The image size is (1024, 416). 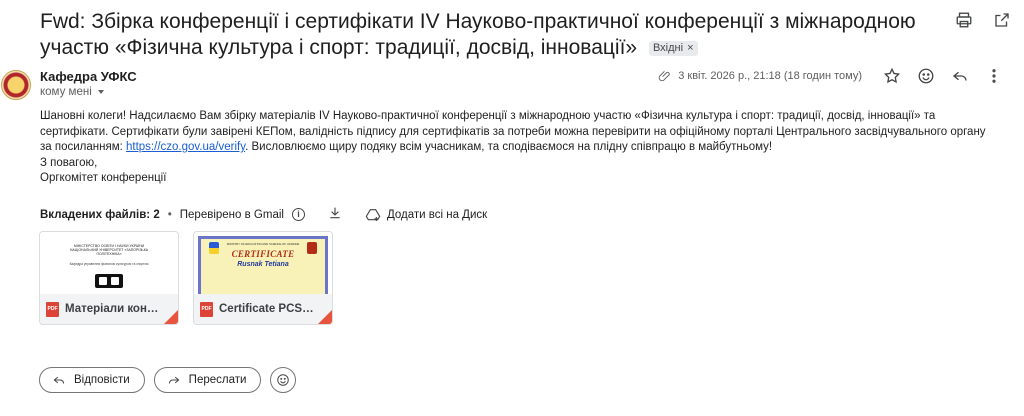 I want to click on recipients-toggle: кому мені, so click(x=72, y=92).